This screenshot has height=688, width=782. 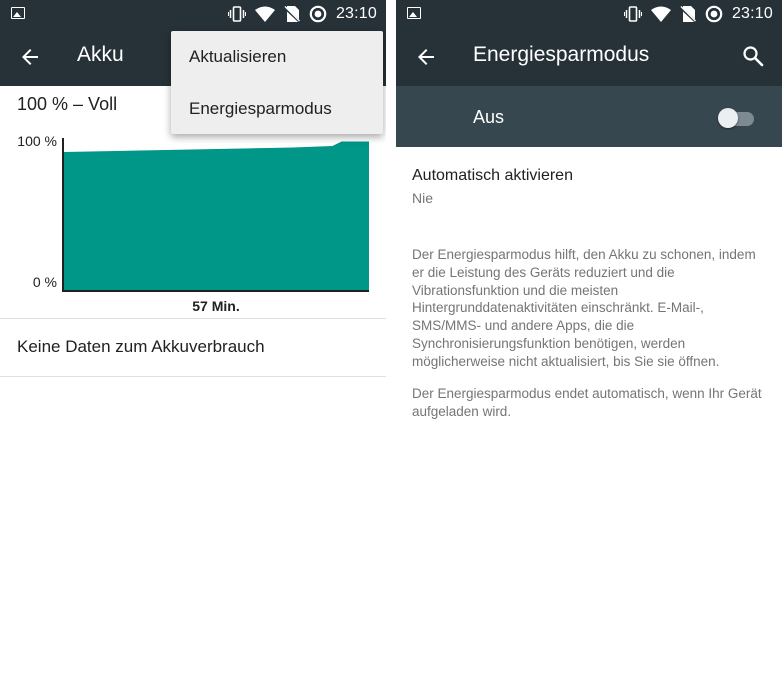 I want to click on auto-enable-title: Automatisch aktivieren, so click(x=492, y=176).